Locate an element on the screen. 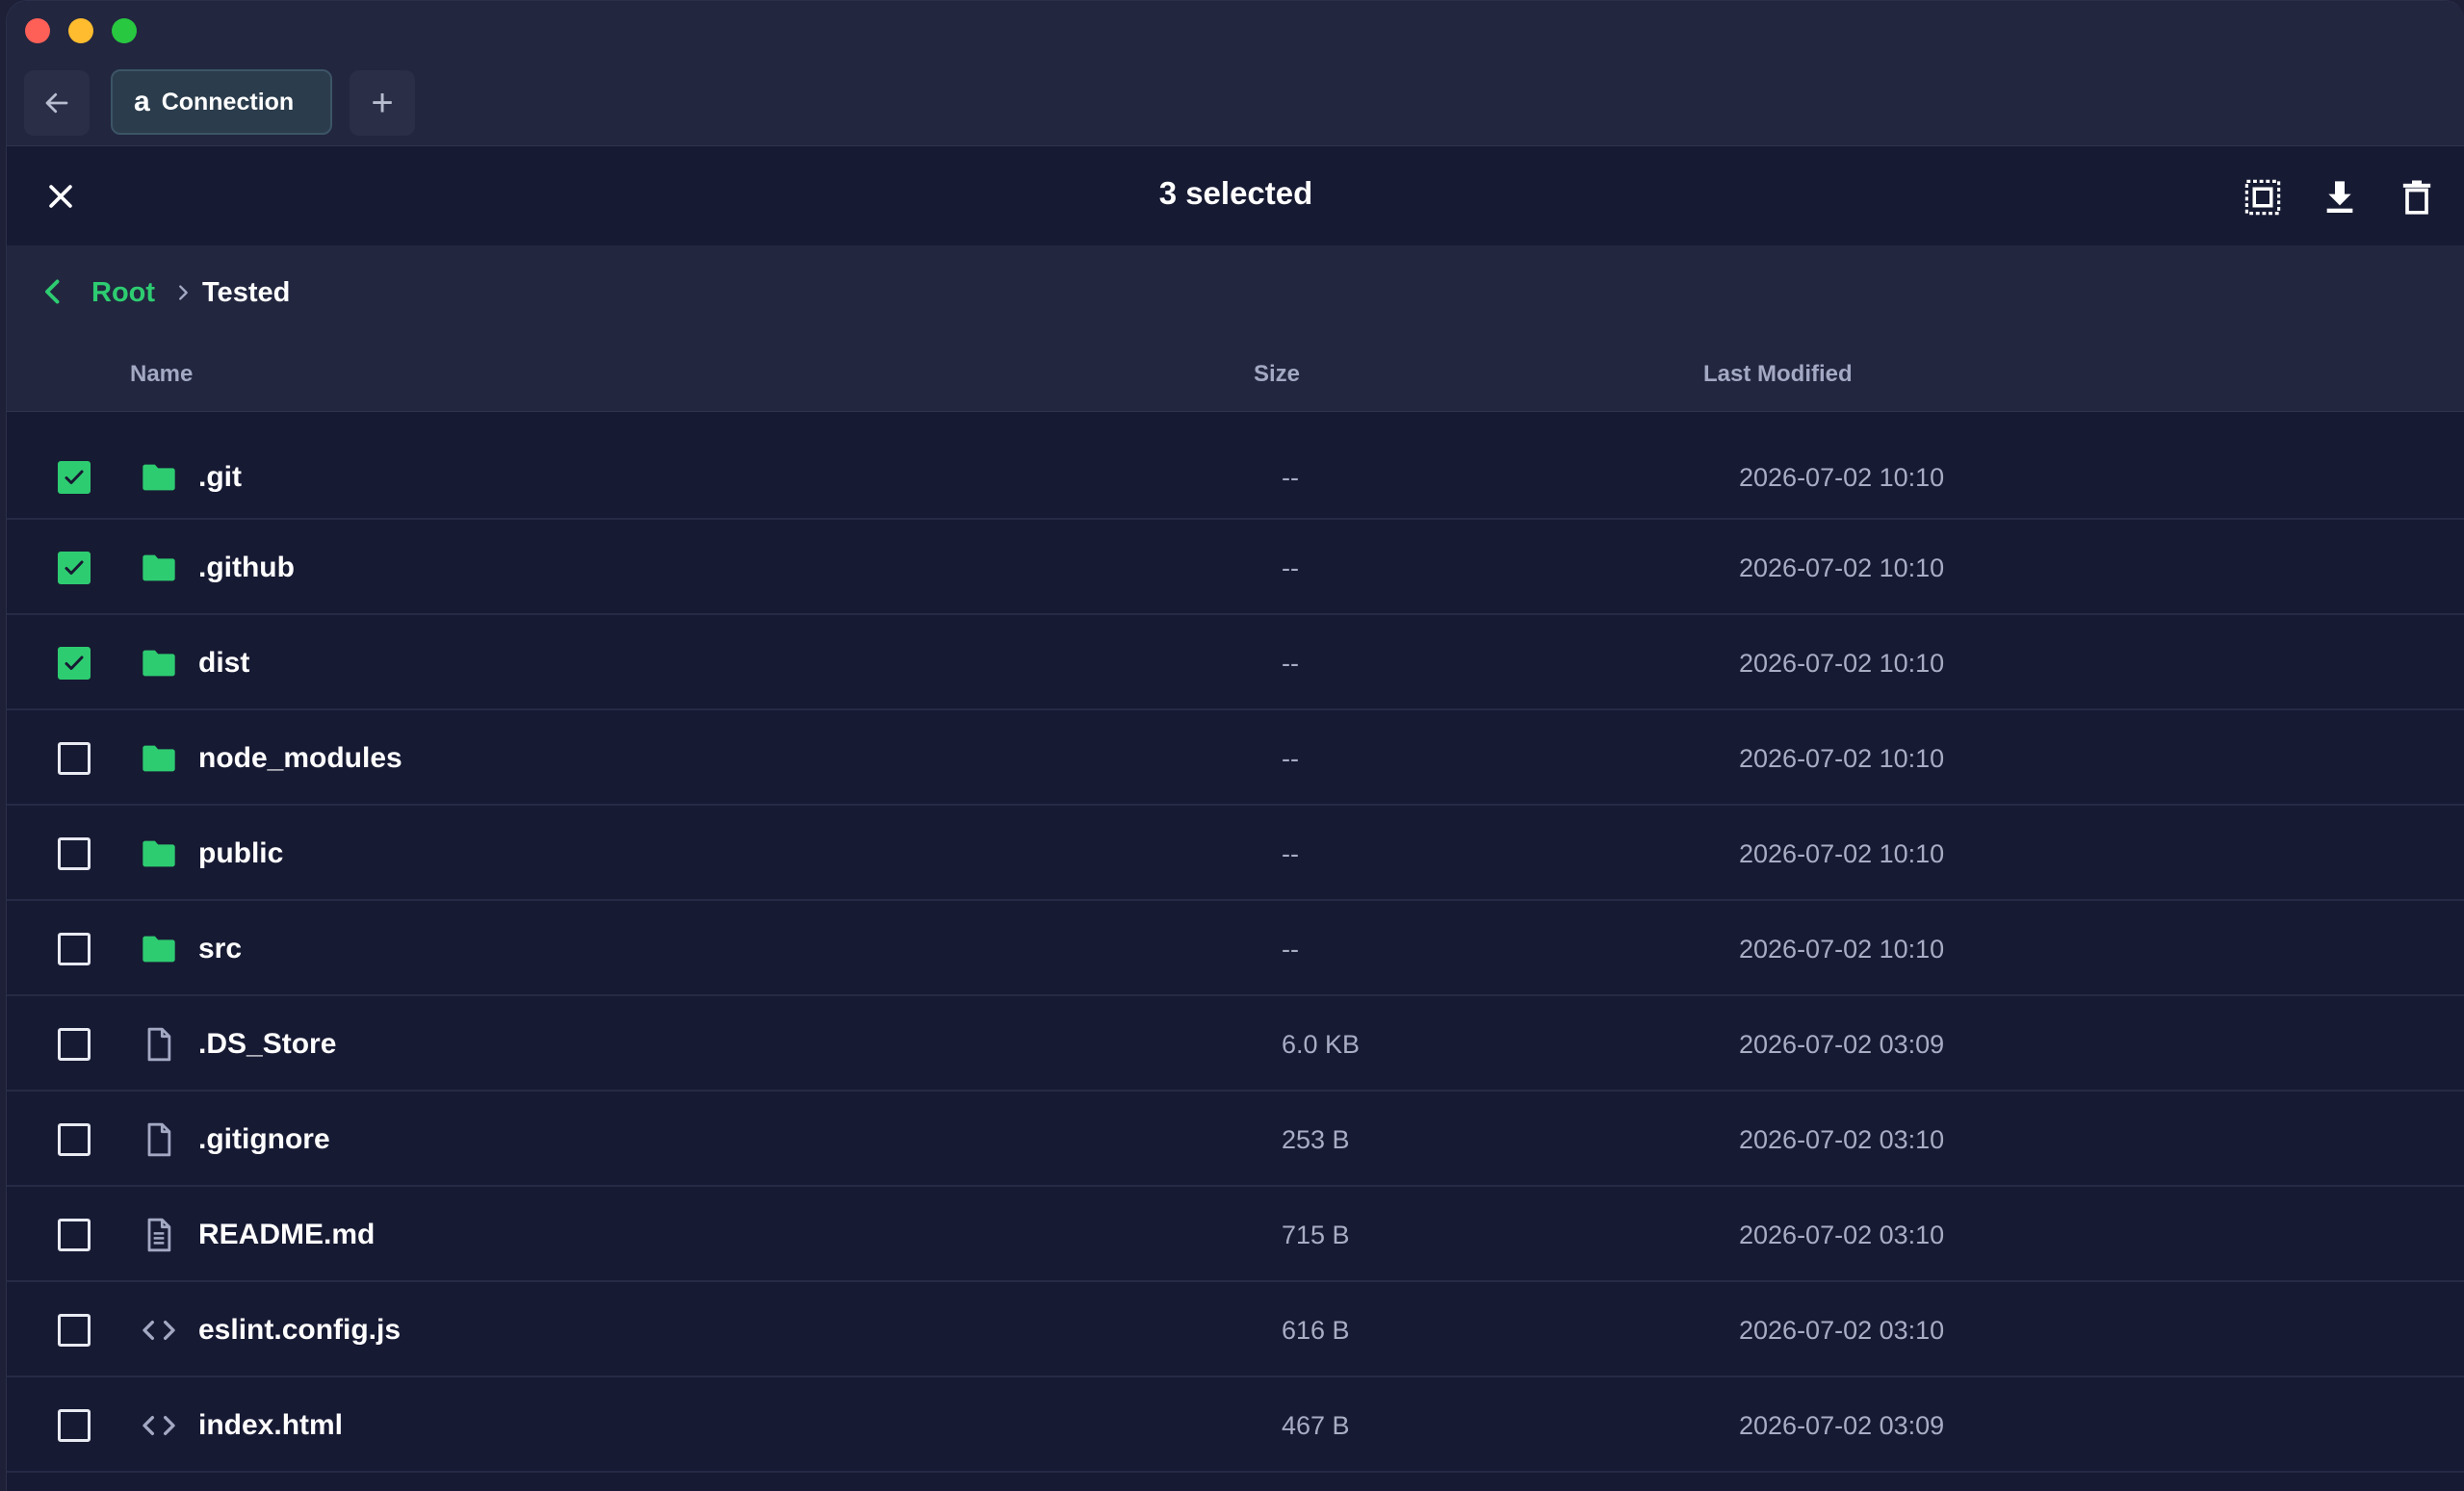 This screenshot has height=1491, width=2464. selection-bar: 3 selected is located at coordinates (1235, 195).